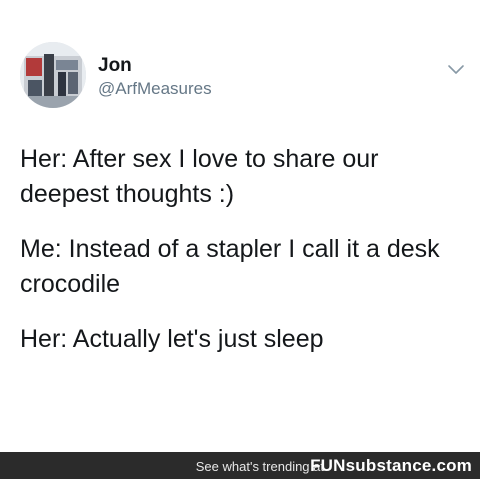  What do you see at coordinates (259, 466) in the screenshot?
I see `trending-text: See what's trending at` at bounding box center [259, 466].